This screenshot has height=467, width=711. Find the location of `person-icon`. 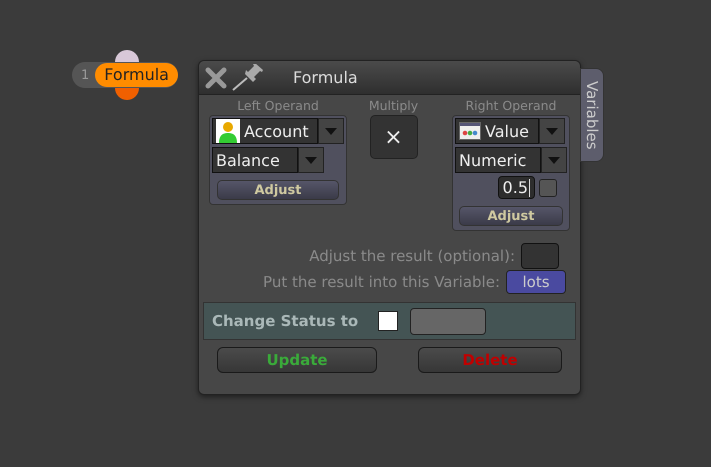

person-icon is located at coordinates (228, 131).